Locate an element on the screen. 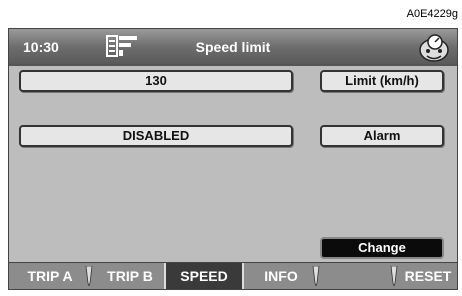 Image resolution: width=462 pixels, height=296 pixels. alarm-button: Alarm is located at coordinates (382, 136).